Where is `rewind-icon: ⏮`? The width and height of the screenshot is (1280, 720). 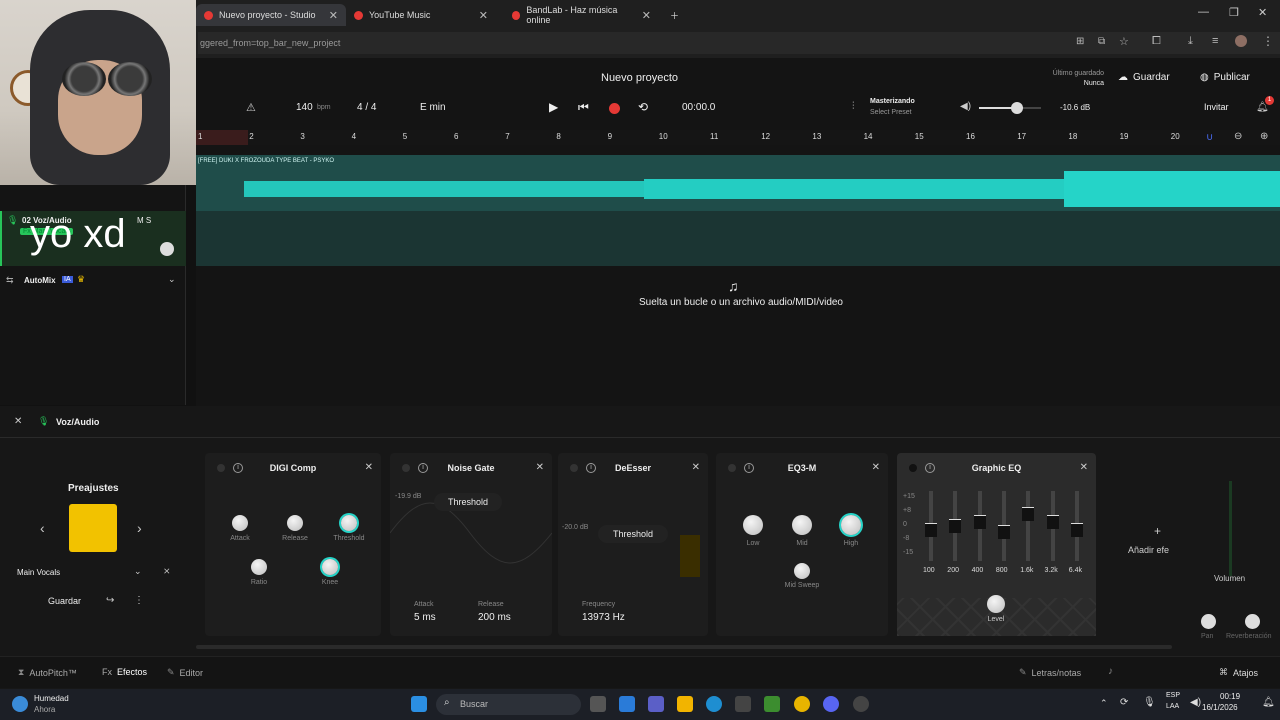
rewind-icon: ⏮ is located at coordinates (583, 107).